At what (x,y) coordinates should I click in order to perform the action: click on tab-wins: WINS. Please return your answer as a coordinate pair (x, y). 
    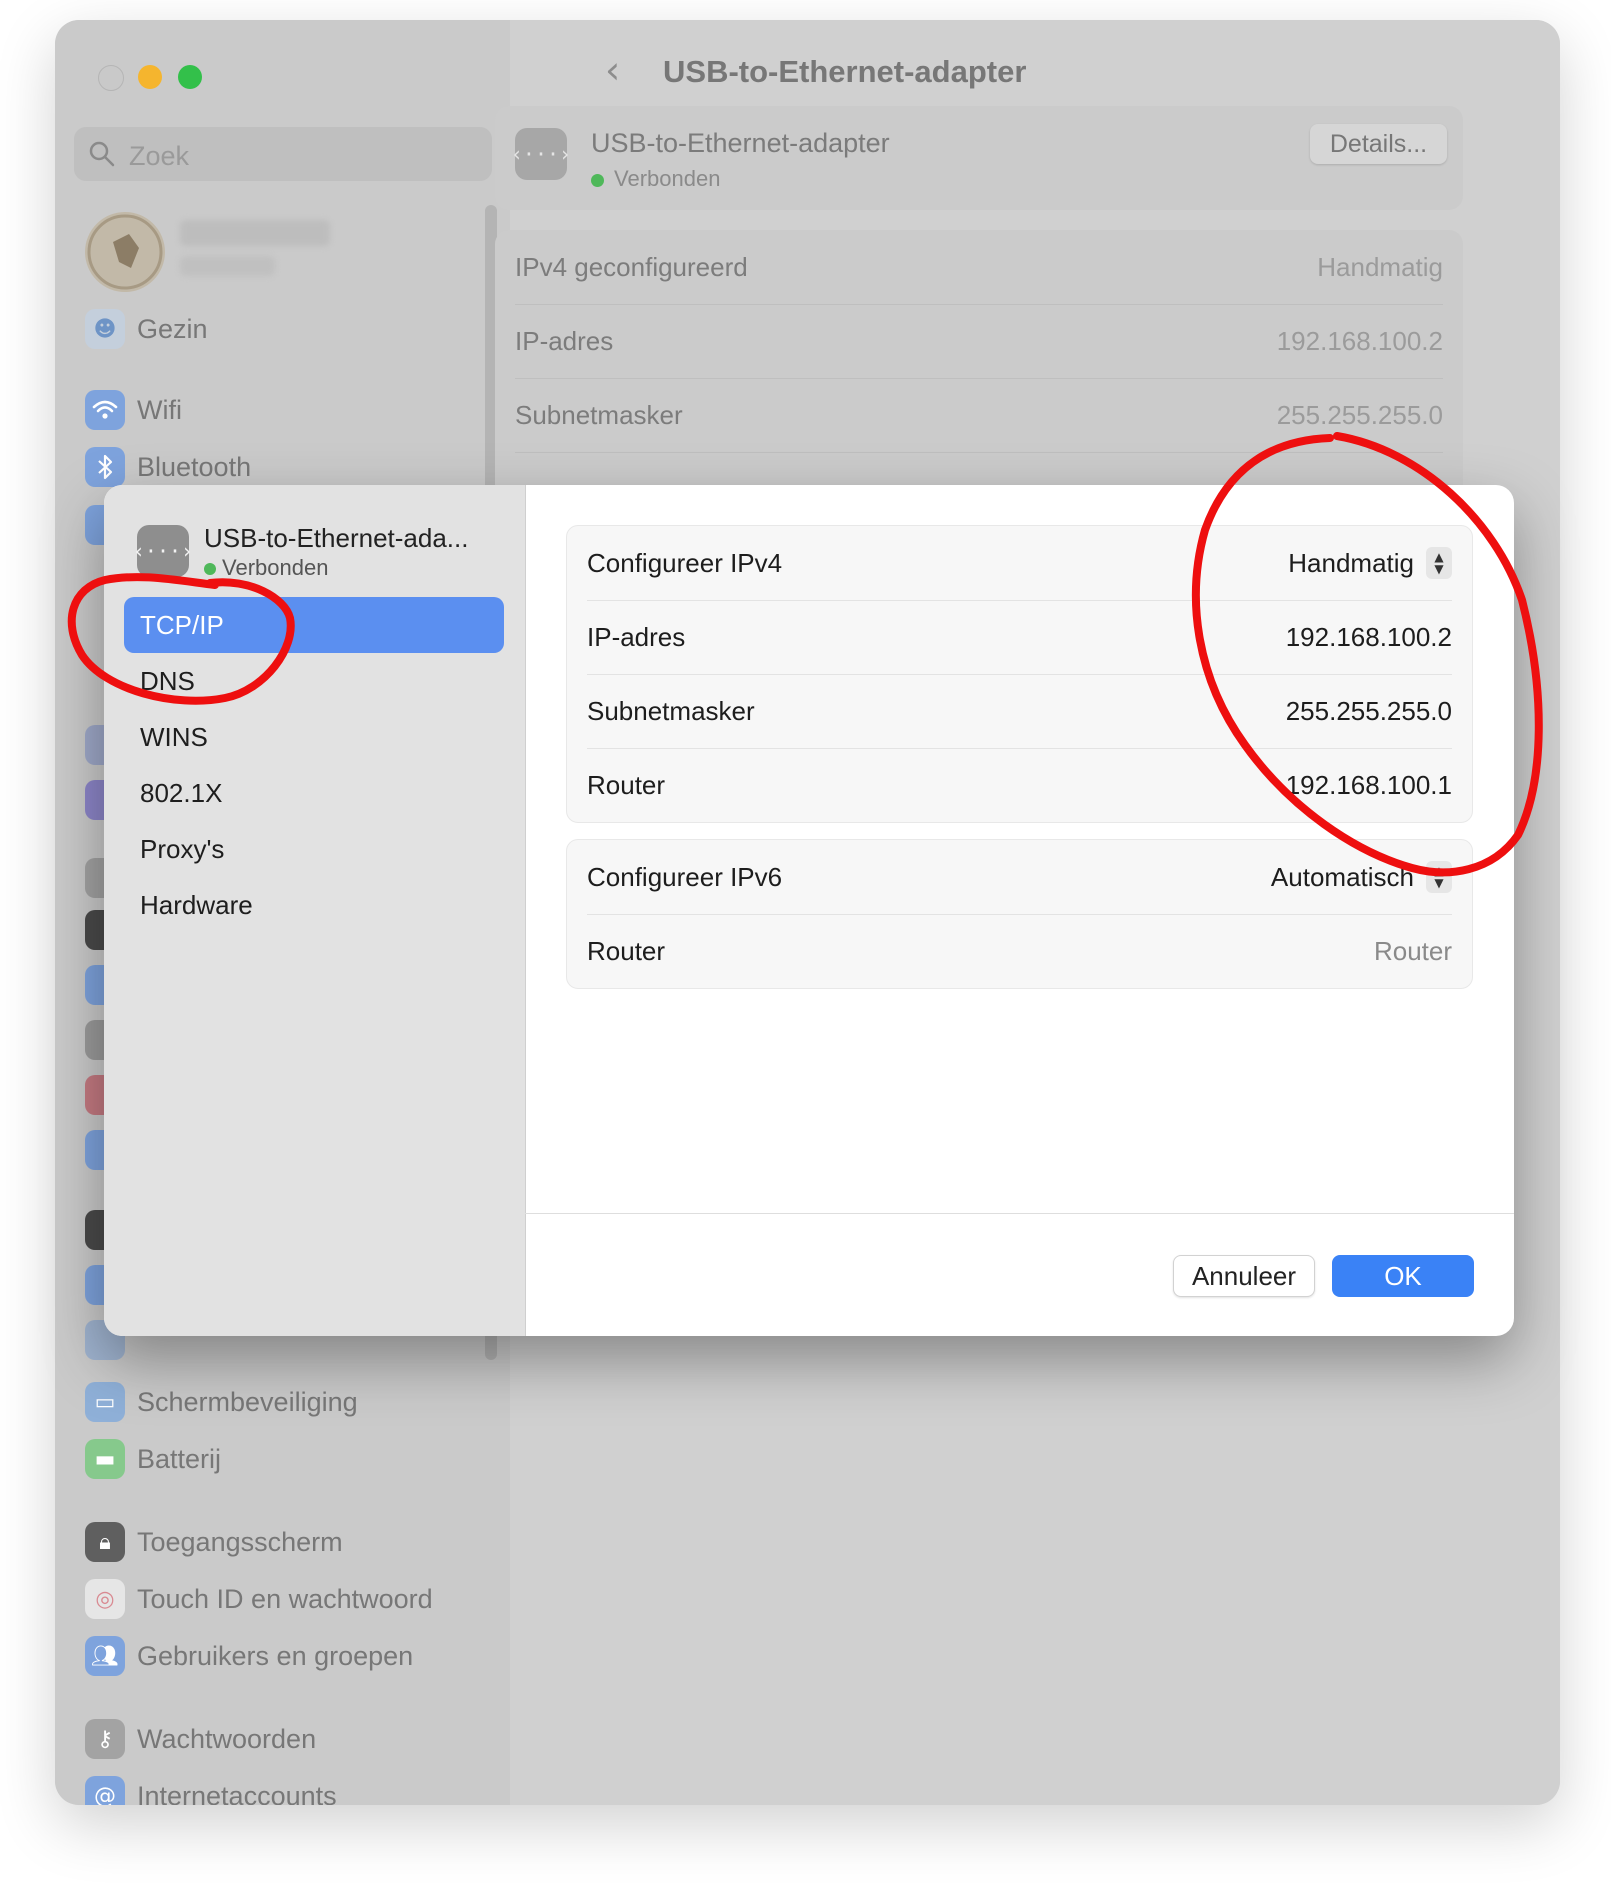
    Looking at the image, I should click on (314, 737).